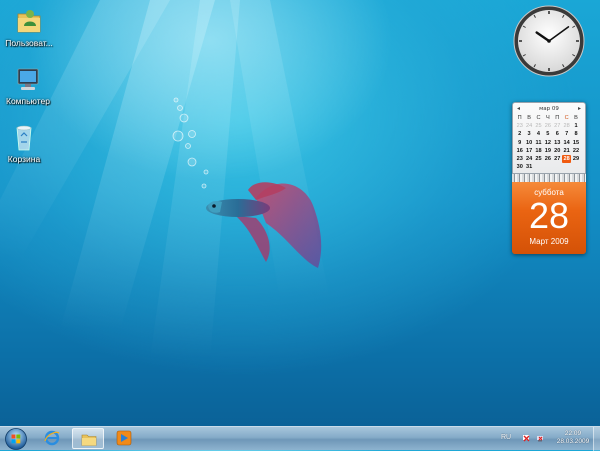  Describe the element at coordinates (519, 143) in the screenshot. I see `calendar-day-cell: 9` at that location.